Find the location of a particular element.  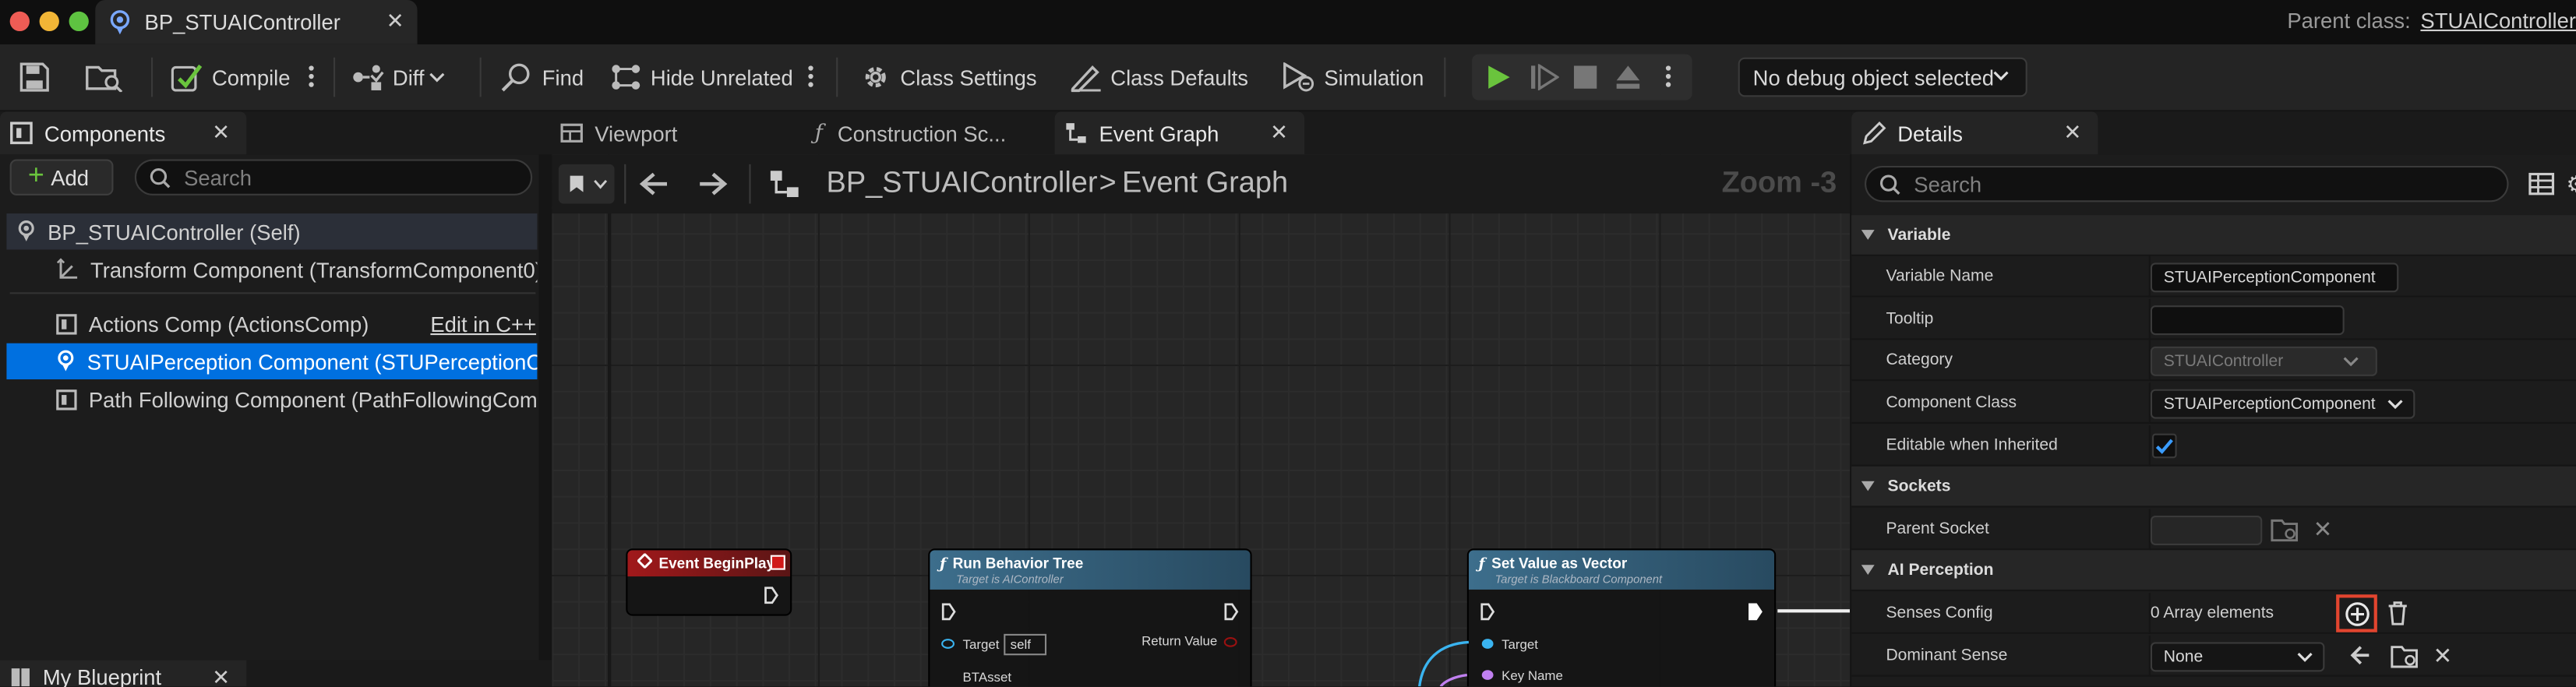

forward-arrow-icon is located at coordinates (713, 184).